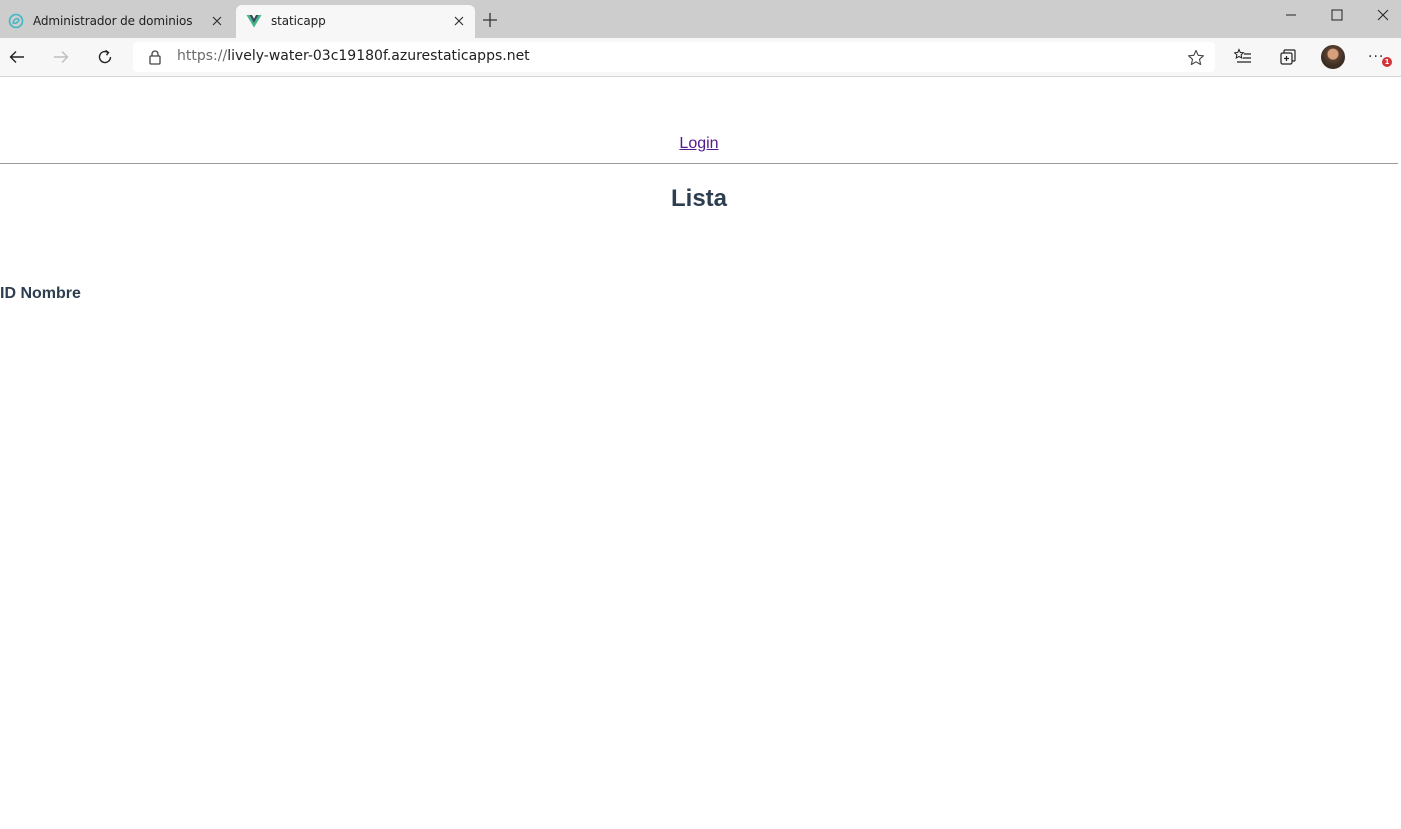 This screenshot has width=1401, height=829. Describe the element at coordinates (490, 20) in the screenshot. I see `new-tab-icon` at that location.